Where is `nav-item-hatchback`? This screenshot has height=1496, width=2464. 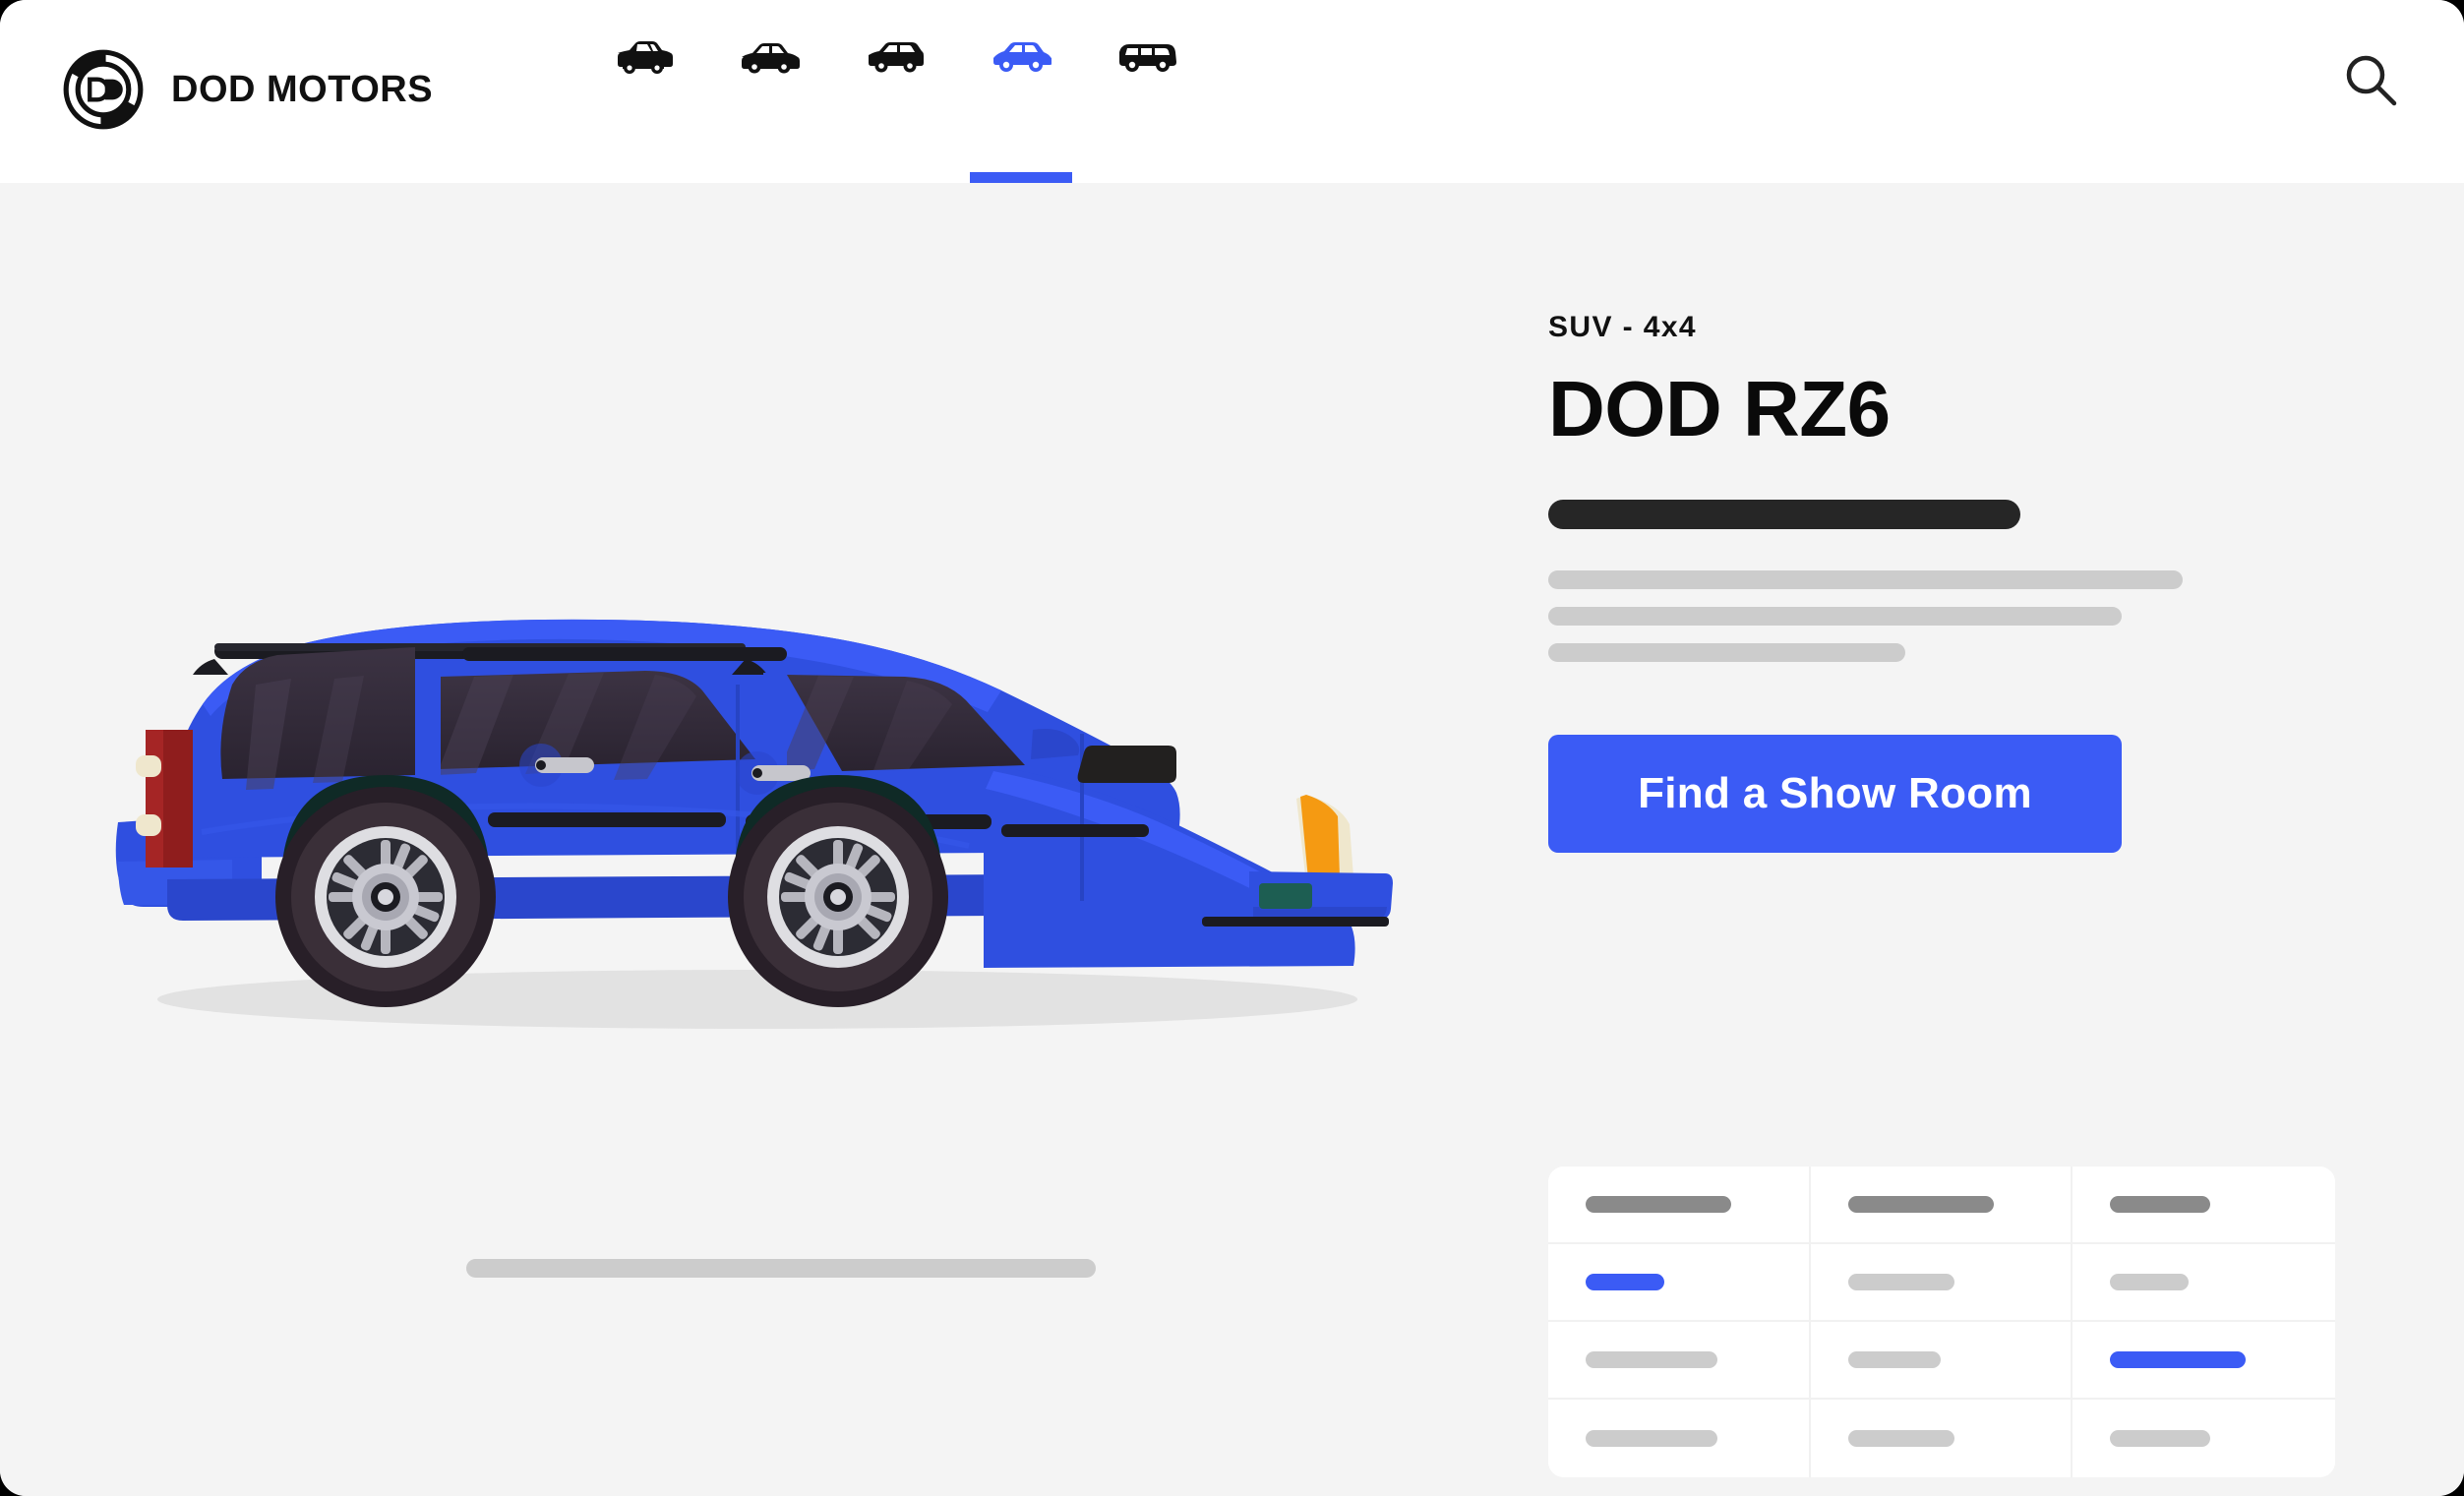 nav-item-hatchback is located at coordinates (895, 91).